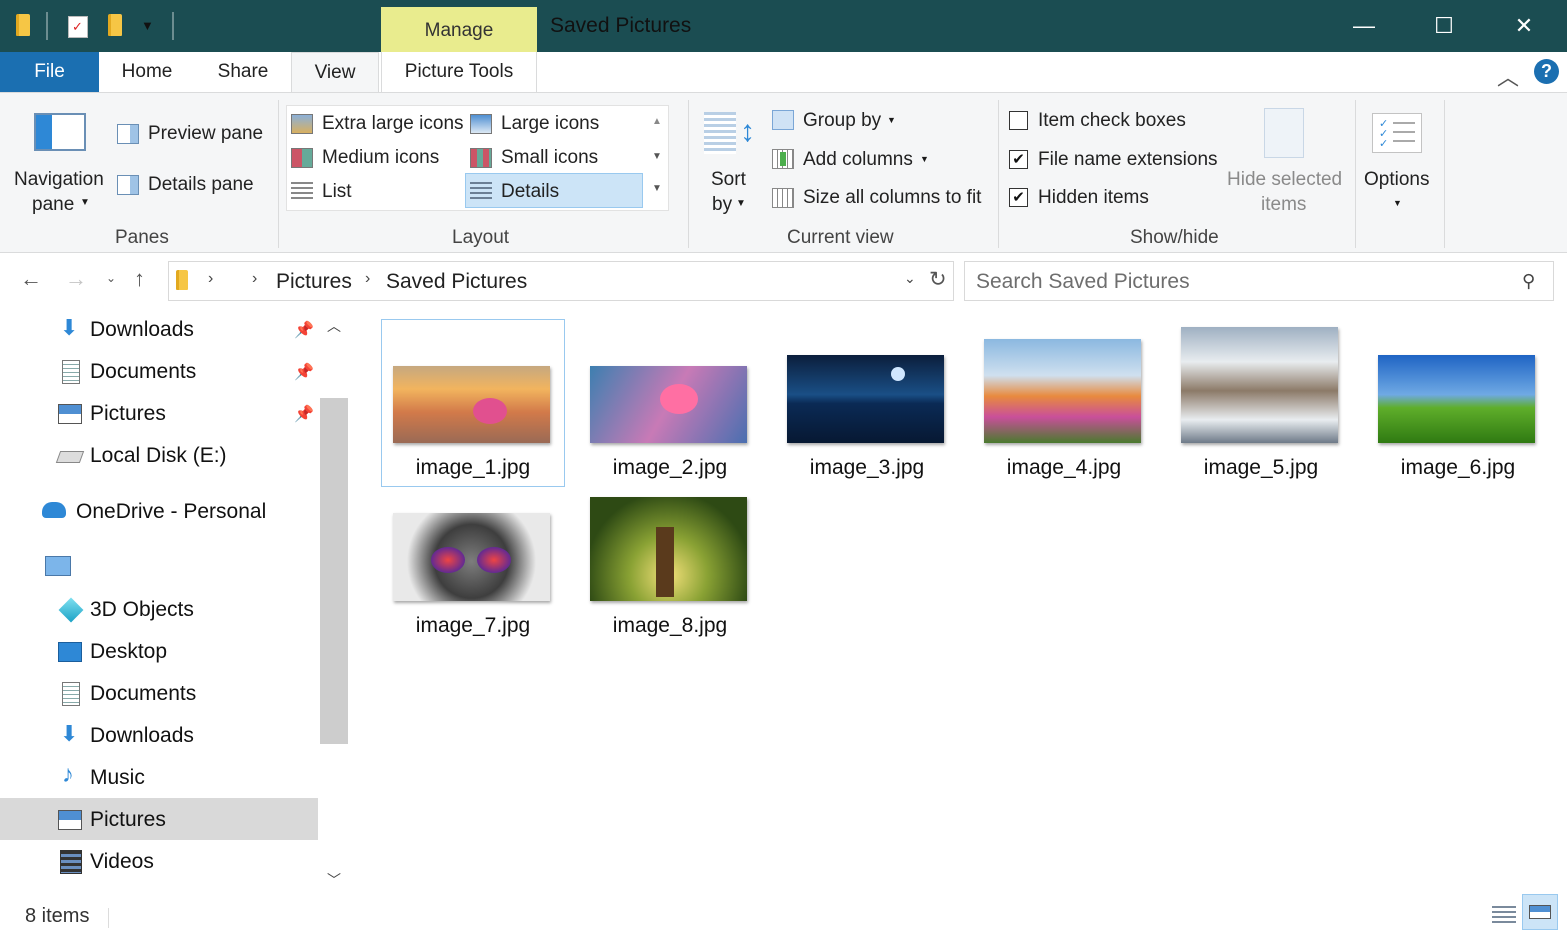 This screenshot has height=936, width=1567. Describe the element at coordinates (1018, 120) in the screenshot. I see `item-check-boxes-checkbox` at that location.